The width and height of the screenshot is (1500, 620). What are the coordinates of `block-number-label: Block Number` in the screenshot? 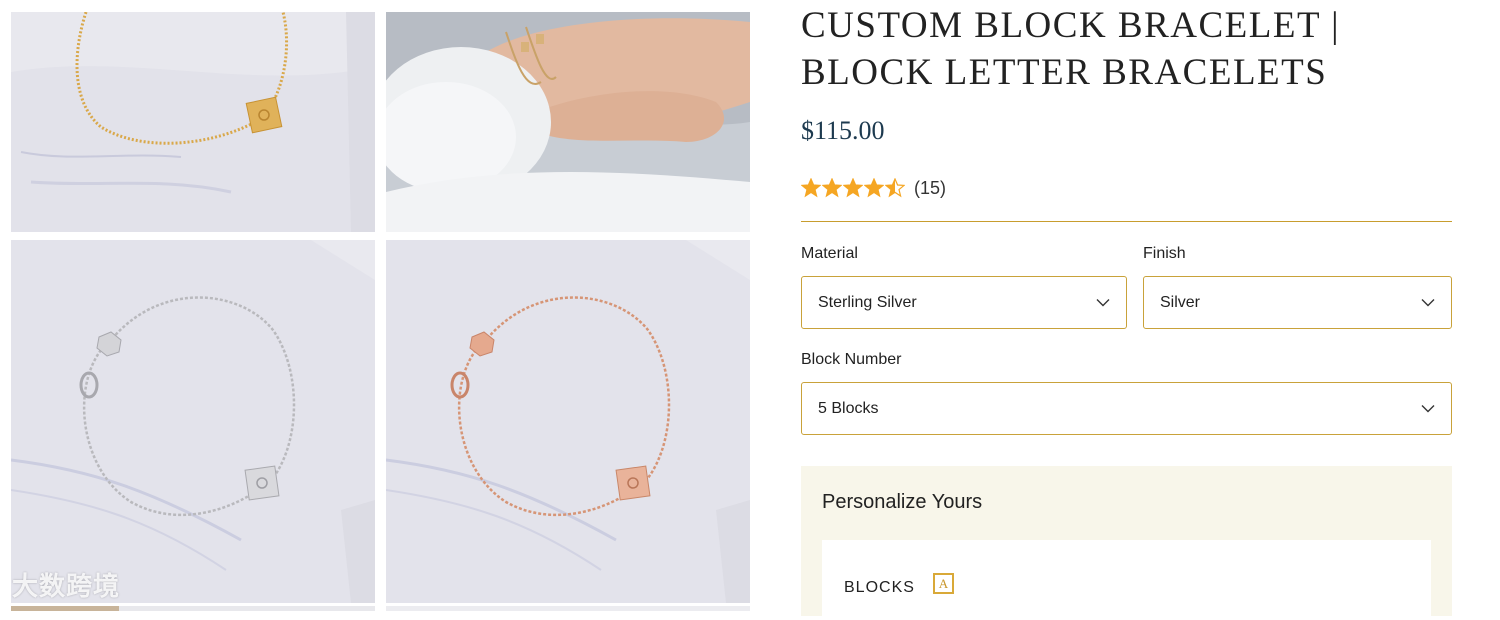 It's located at (851, 359).